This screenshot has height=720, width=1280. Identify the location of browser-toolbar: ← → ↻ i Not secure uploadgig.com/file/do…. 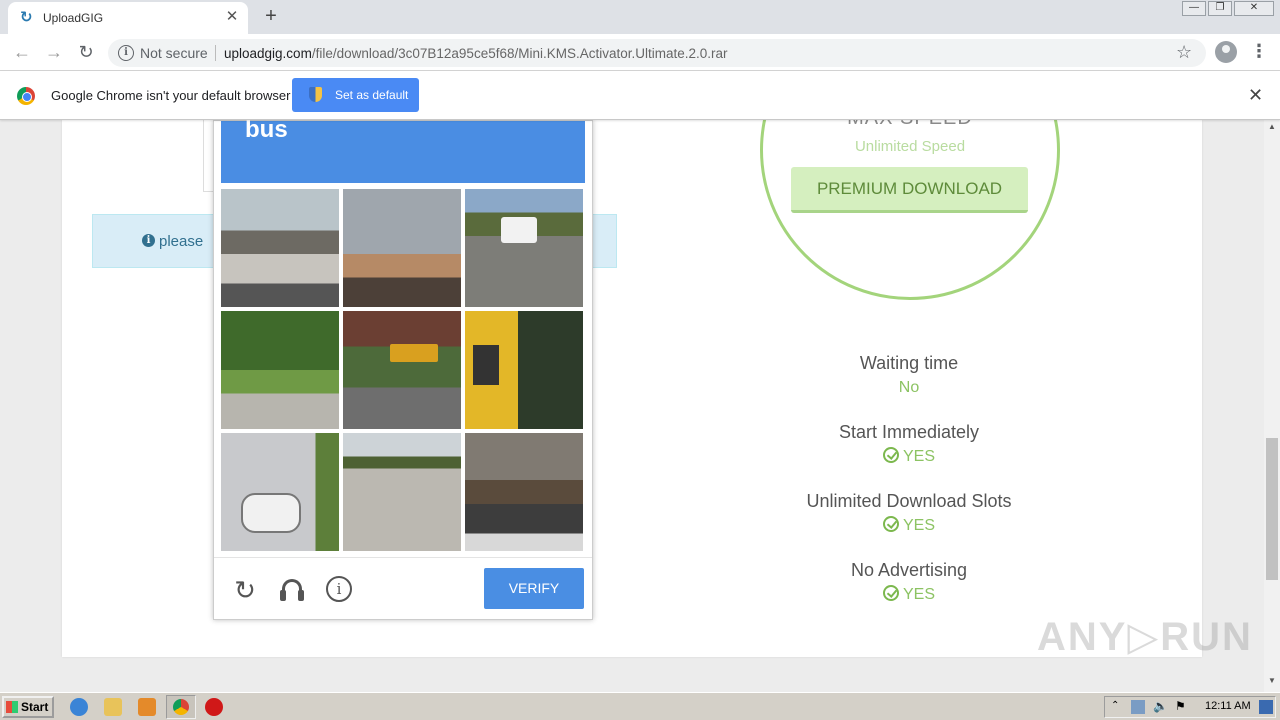
(640, 52).